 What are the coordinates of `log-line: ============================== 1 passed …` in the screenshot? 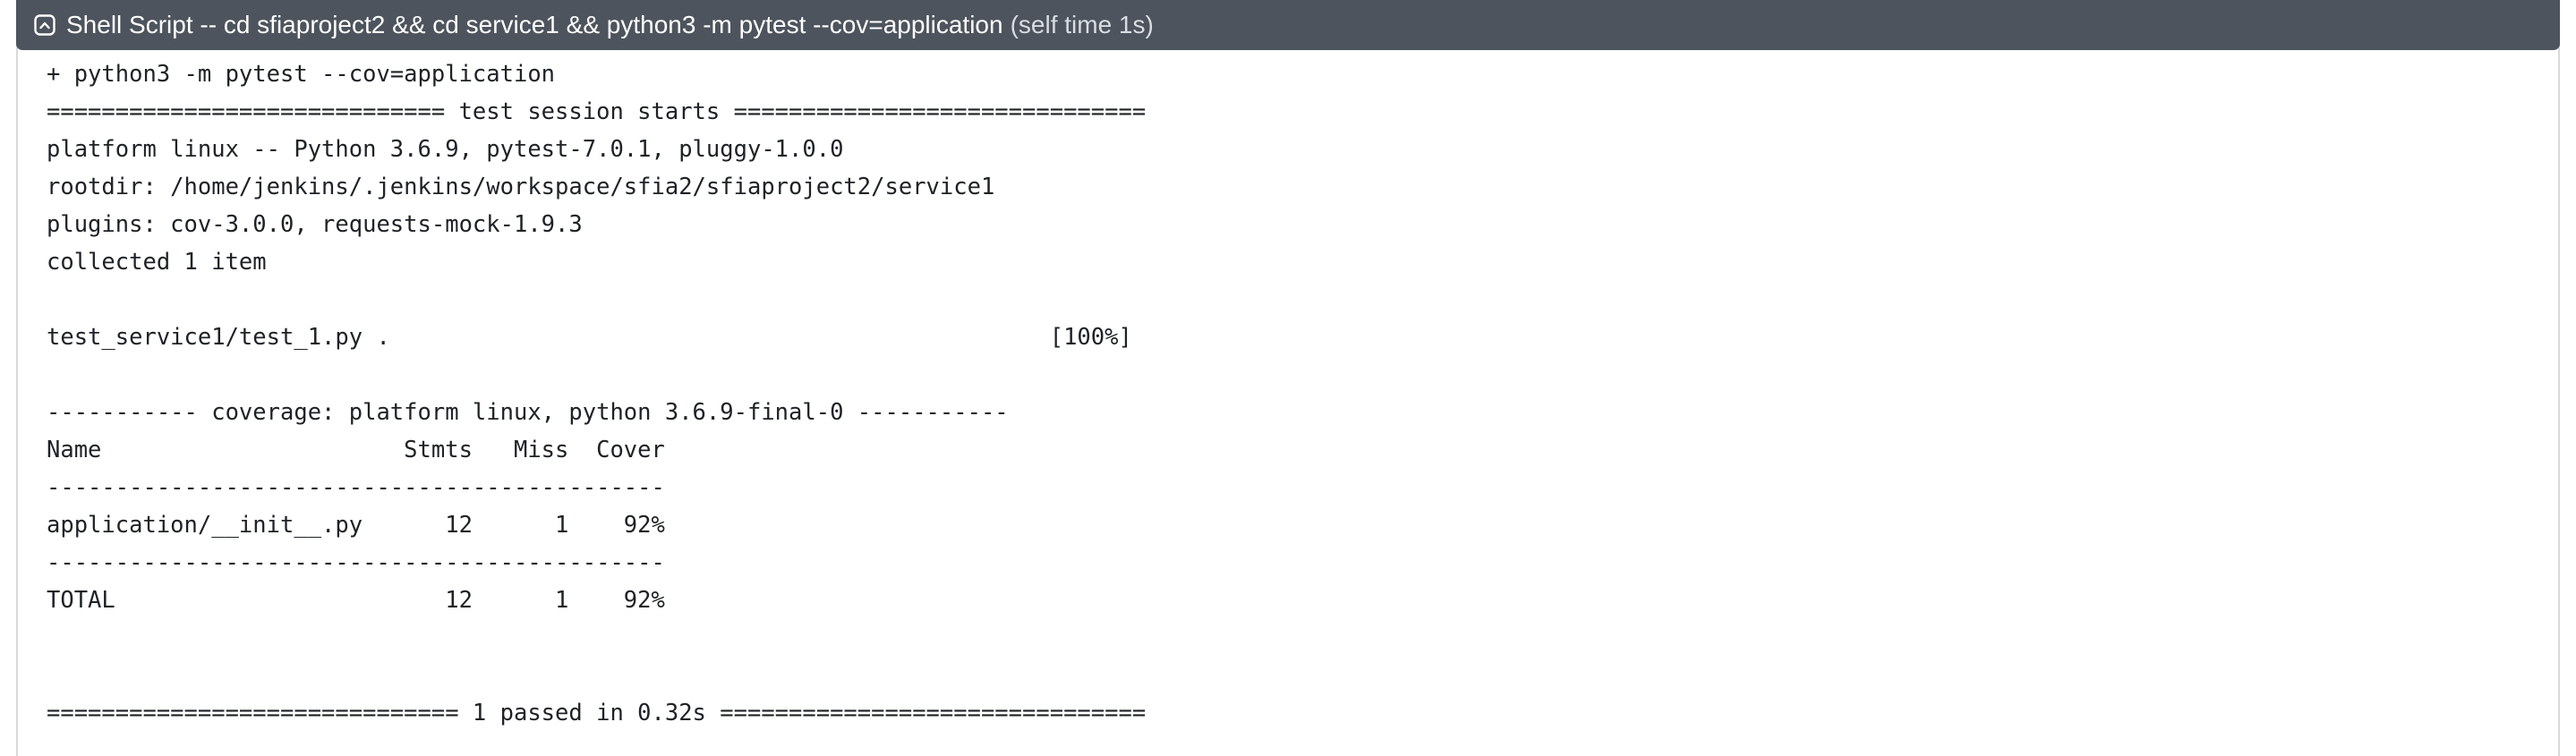 It's located at (597, 713).